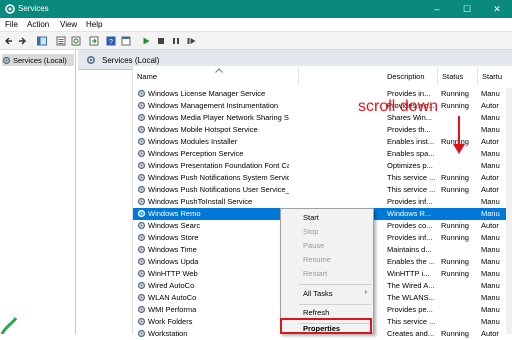 The height and width of the screenshot is (340, 512). I want to click on toolbar: ?, so click(256, 41).